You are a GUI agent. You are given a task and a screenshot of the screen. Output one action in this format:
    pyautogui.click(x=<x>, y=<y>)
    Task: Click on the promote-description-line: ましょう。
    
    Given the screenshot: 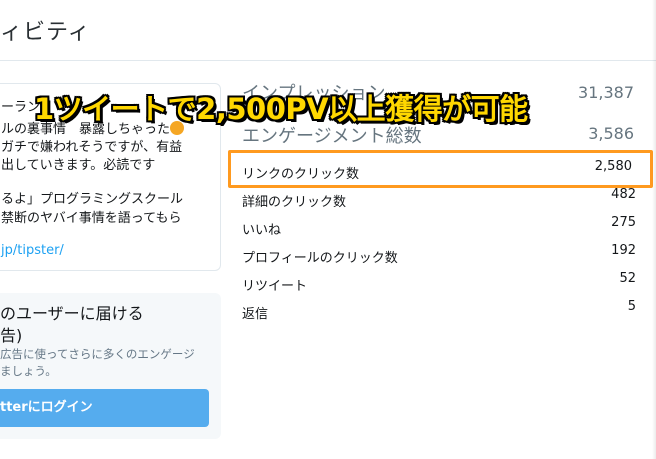 What is the action you would take?
    pyautogui.click(x=28, y=371)
    